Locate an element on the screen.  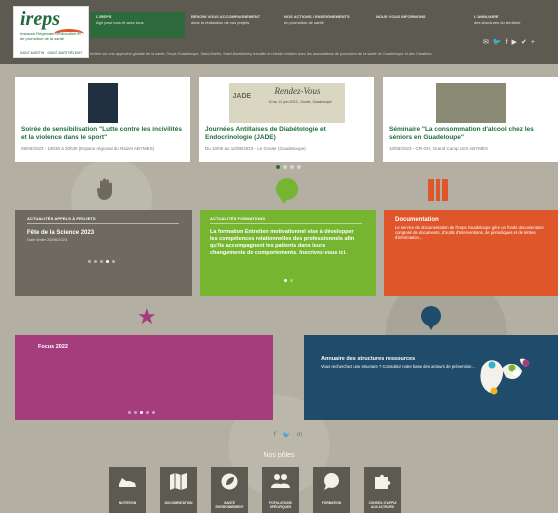
nav-item-title: NOUS VOUS INFORMONS is located at coordinates (401, 16).